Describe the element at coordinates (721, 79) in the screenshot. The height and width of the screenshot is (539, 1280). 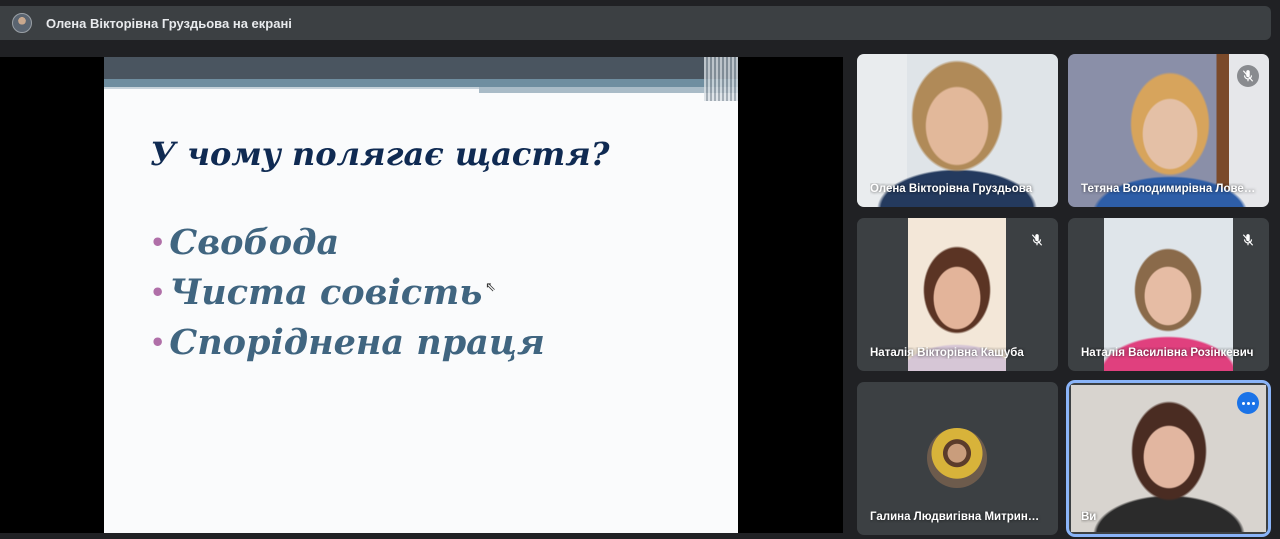
I see `slide-header-decoration` at that location.